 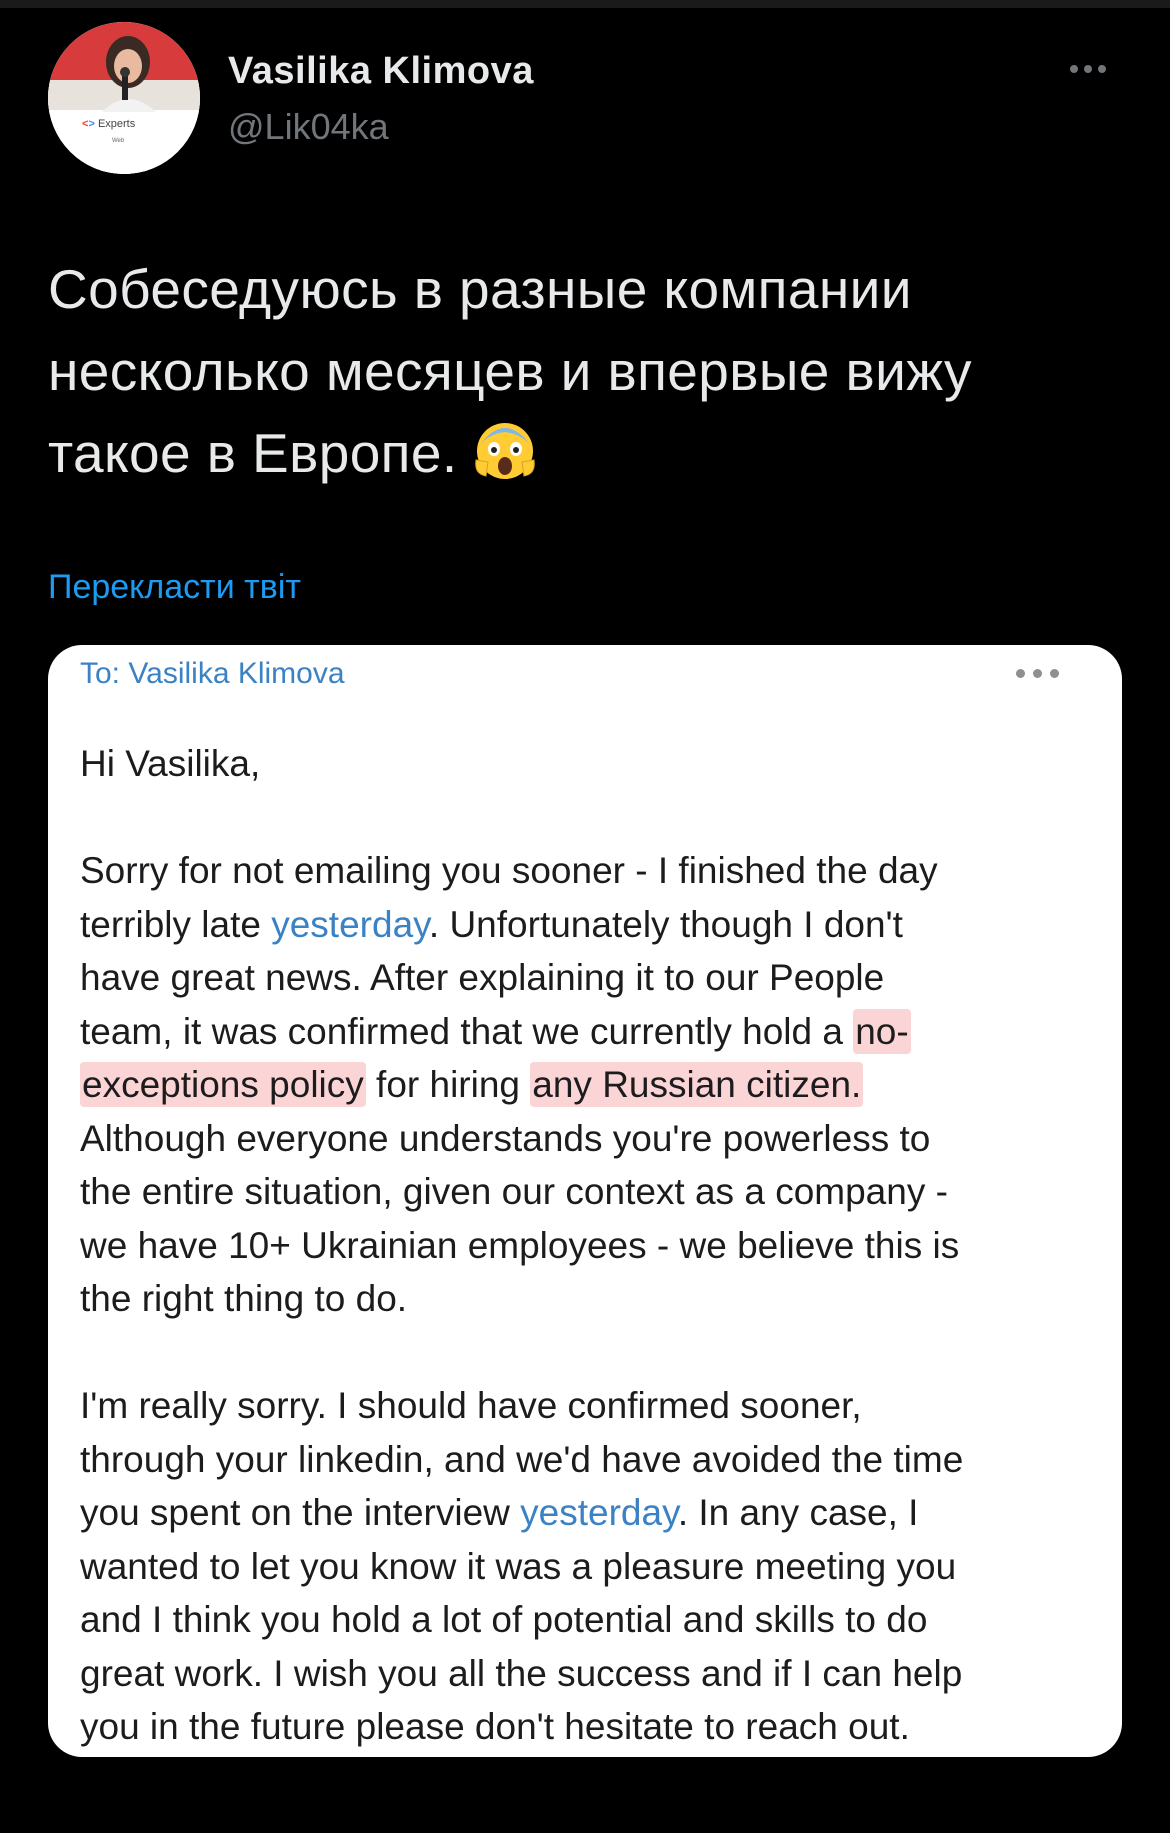 What do you see at coordinates (510, 371) in the screenshot?
I see `tweet-text-line: несколько месяцев и впервые вижу` at bounding box center [510, 371].